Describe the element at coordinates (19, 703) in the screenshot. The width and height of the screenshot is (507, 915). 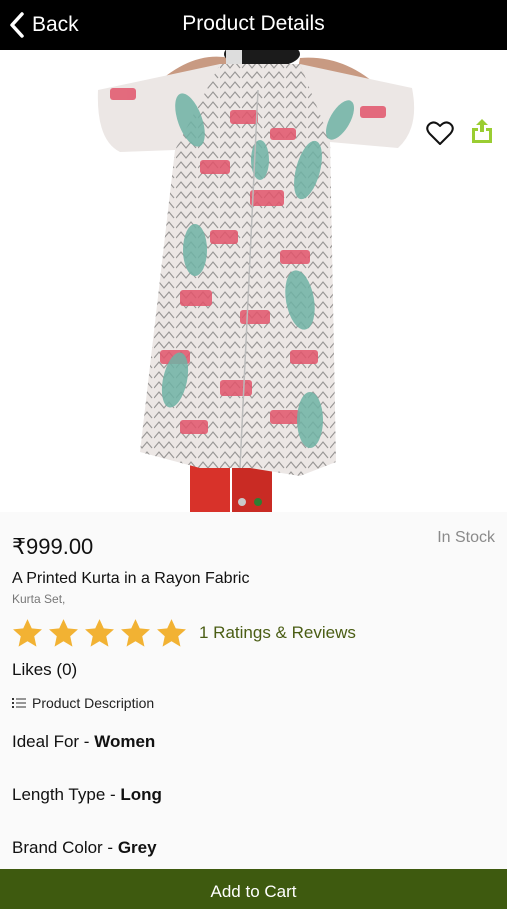
I see `list-icon` at that location.